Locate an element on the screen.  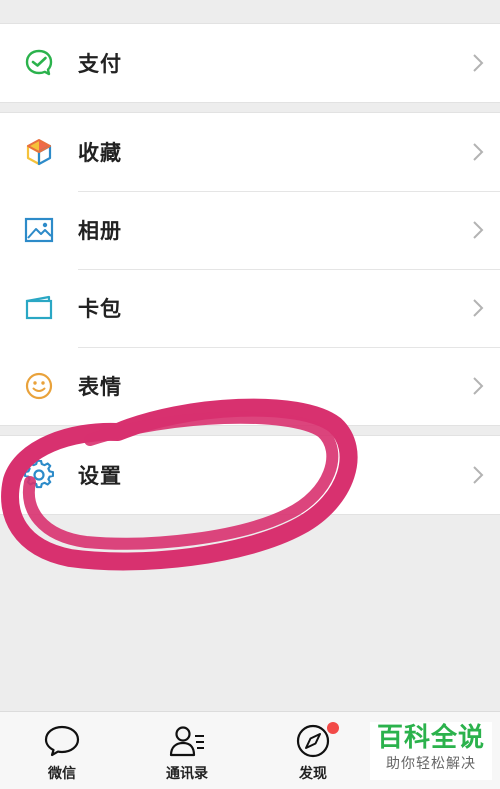
watermark-subtitle: 助你轻松解决 is located at coordinates (431, 764).